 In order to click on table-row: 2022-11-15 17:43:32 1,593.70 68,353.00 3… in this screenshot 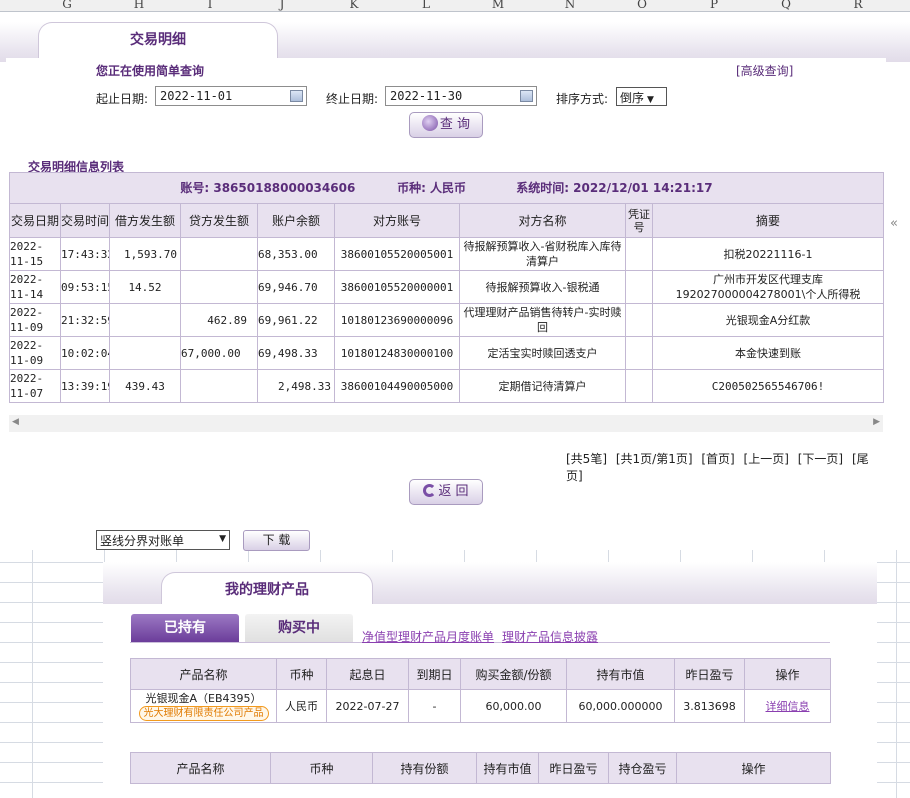, I will do `click(446, 254)`.